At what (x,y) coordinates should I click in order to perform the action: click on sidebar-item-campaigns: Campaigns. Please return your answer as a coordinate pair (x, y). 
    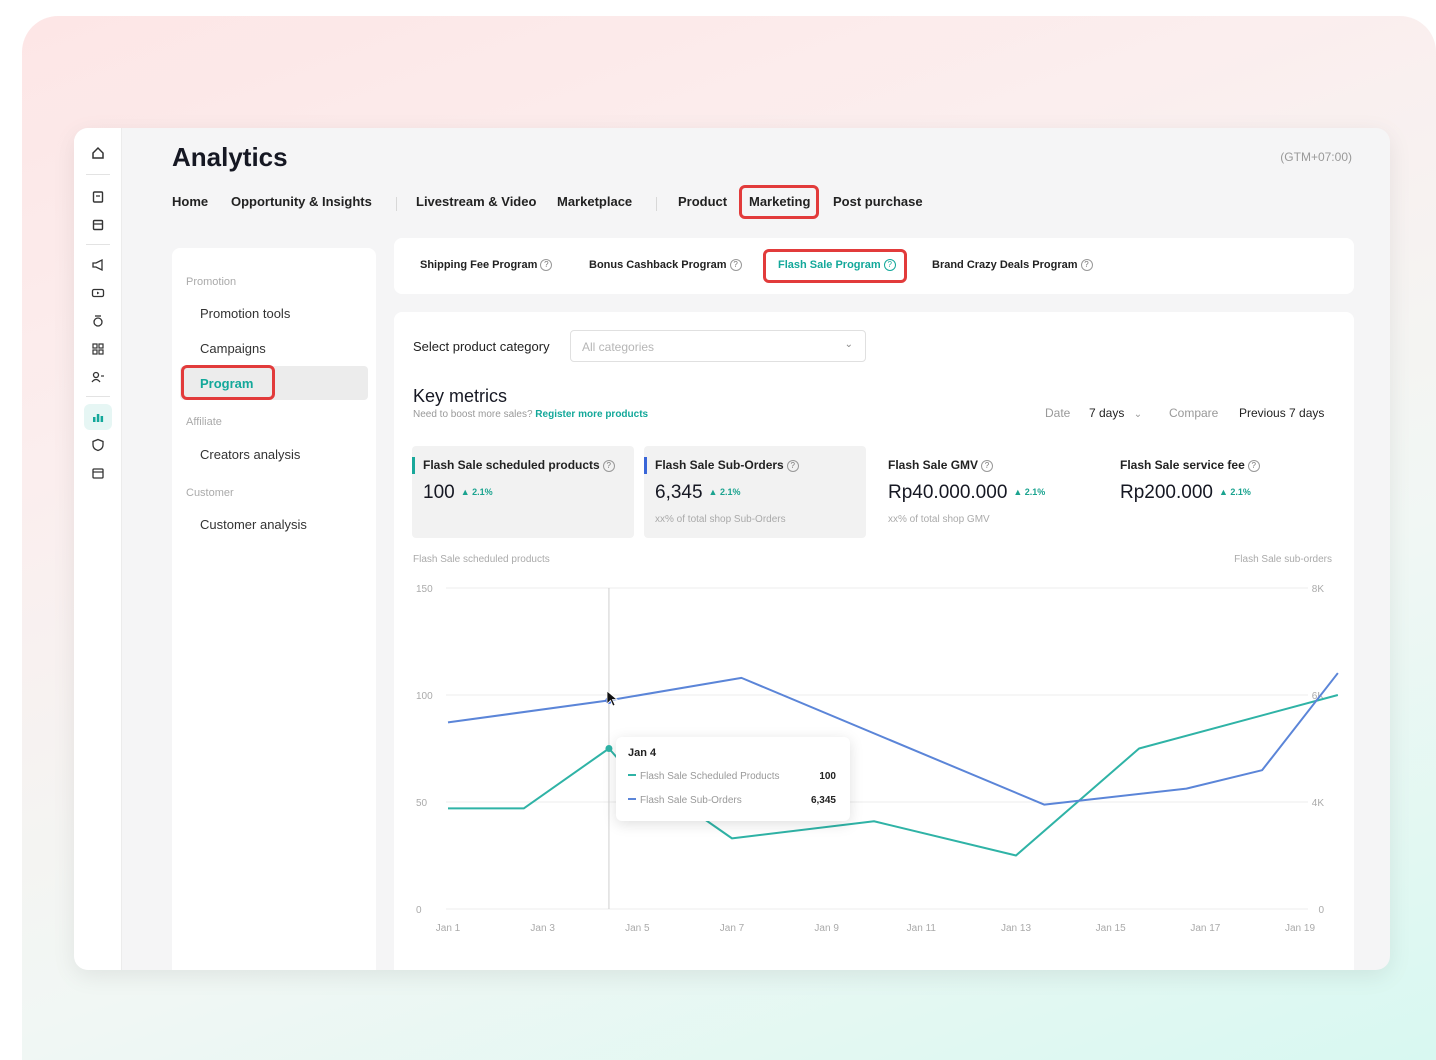
    Looking at the image, I should click on (233, 348).